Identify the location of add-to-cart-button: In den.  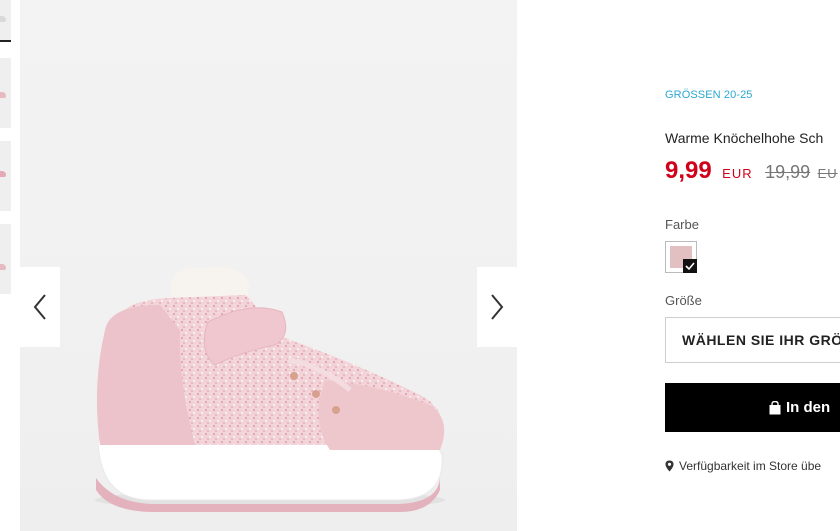
(752, 407).